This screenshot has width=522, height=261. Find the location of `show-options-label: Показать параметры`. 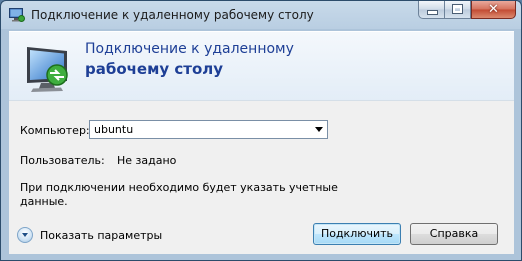

show-options-label: Показать параметры is located at coordinates (101, 235).